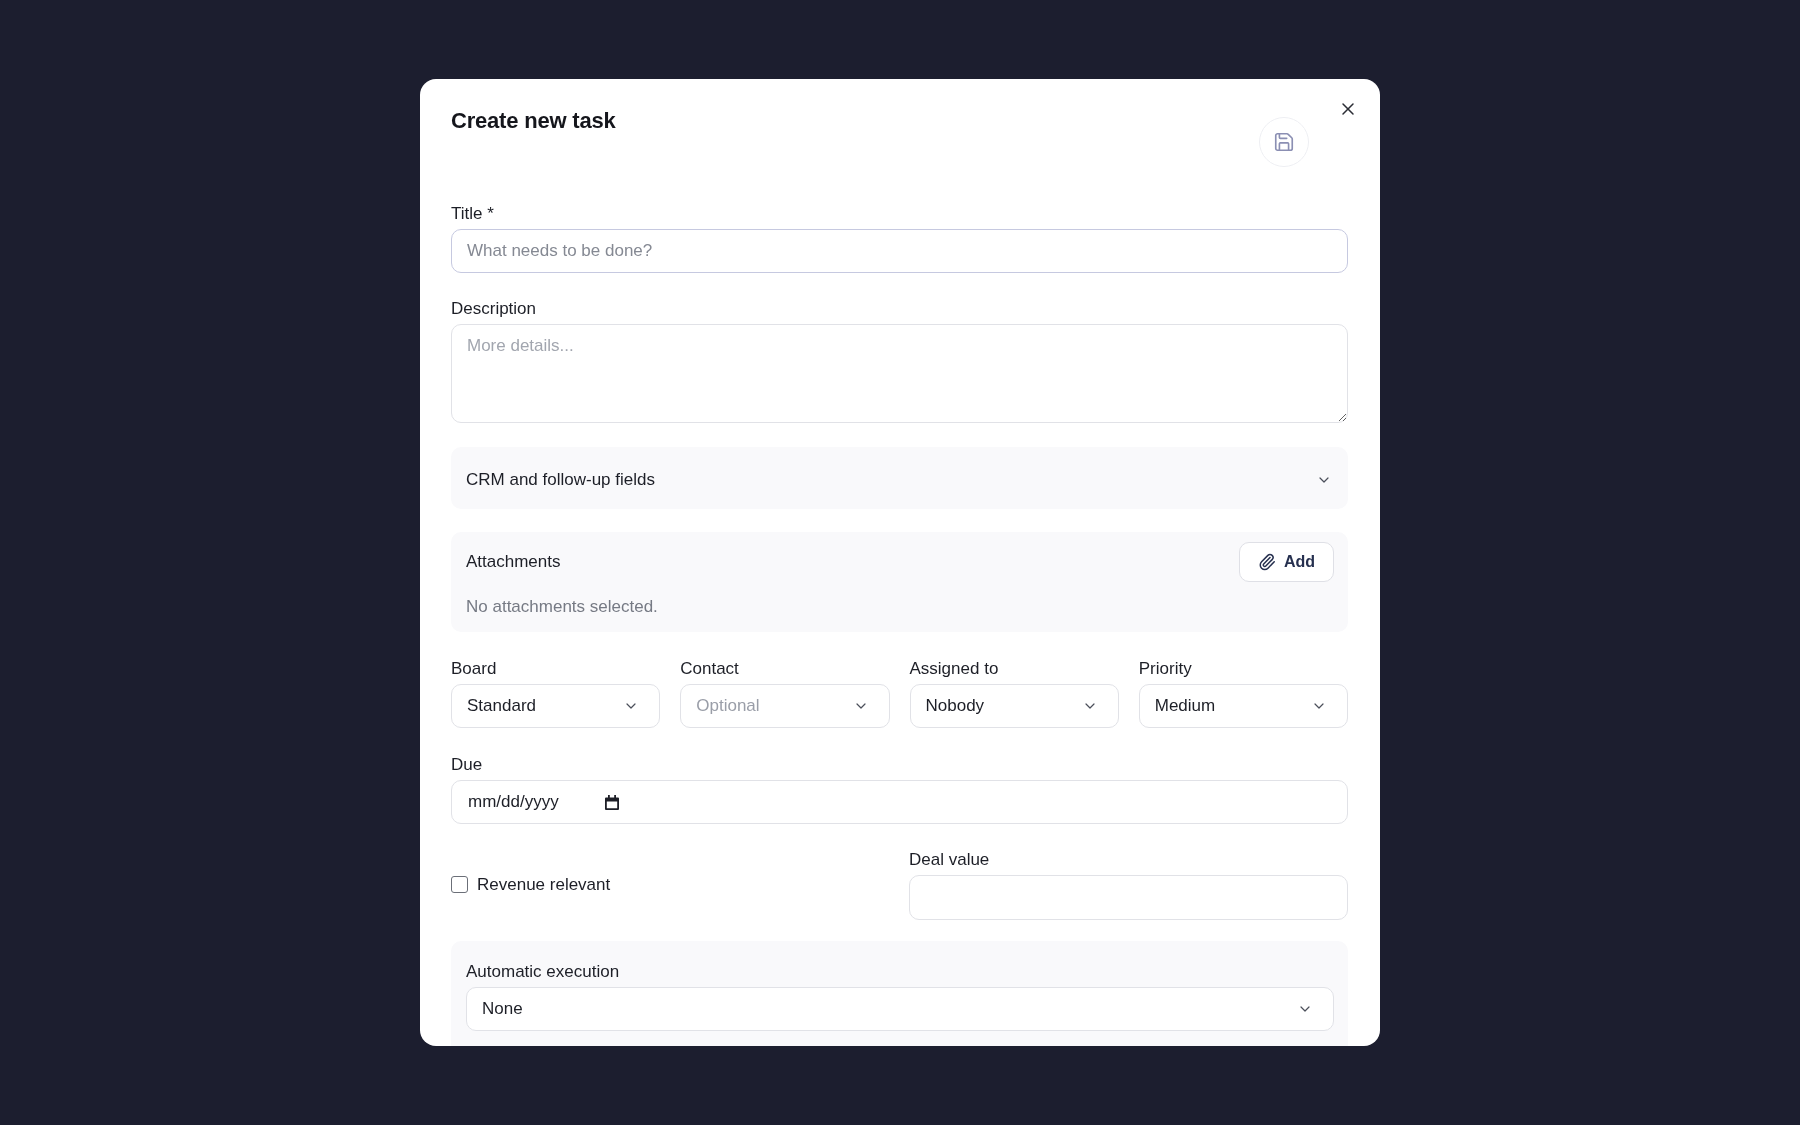  I want to click on date-field: mm/dd/yyyy, so click(899, 802).